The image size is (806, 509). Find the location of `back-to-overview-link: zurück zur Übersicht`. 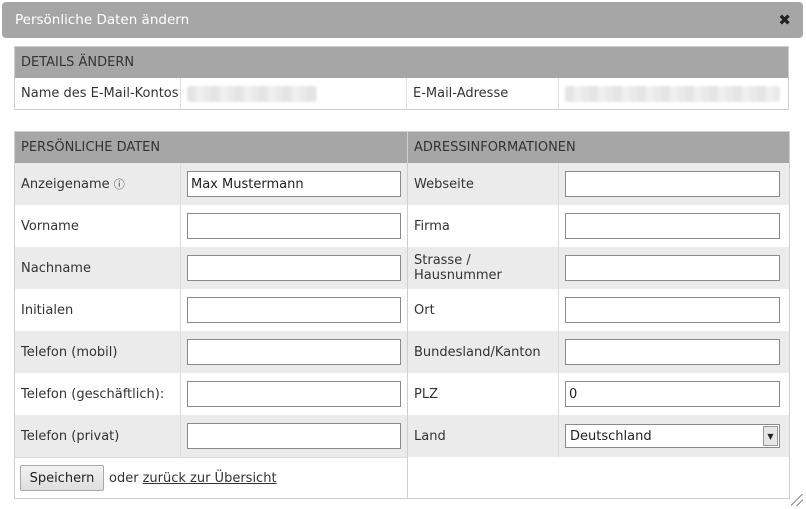

back-to-overview-link: zurück zur Übersicht is located at coordinates (210, 478).